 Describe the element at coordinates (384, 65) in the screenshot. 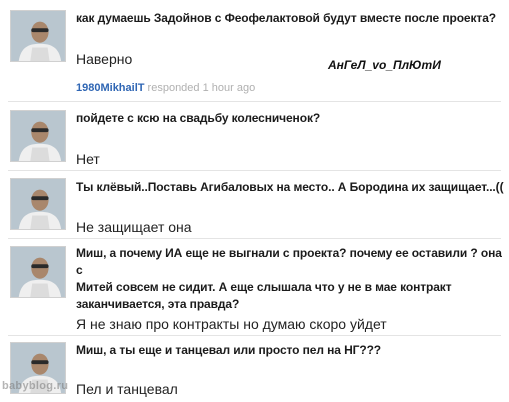

I see `signature-text: АнГеЛ_vo_ПлЮтИ` at that location.